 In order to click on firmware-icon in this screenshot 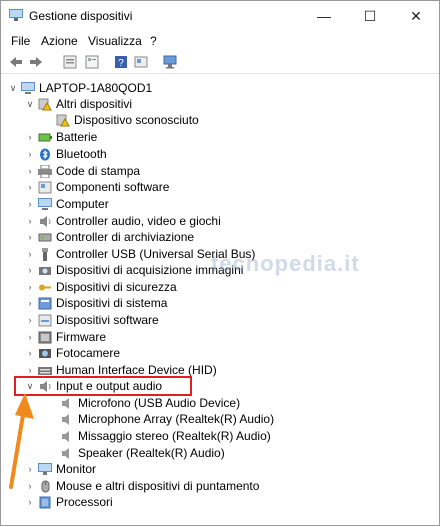, I will do `click(45, 337)`.